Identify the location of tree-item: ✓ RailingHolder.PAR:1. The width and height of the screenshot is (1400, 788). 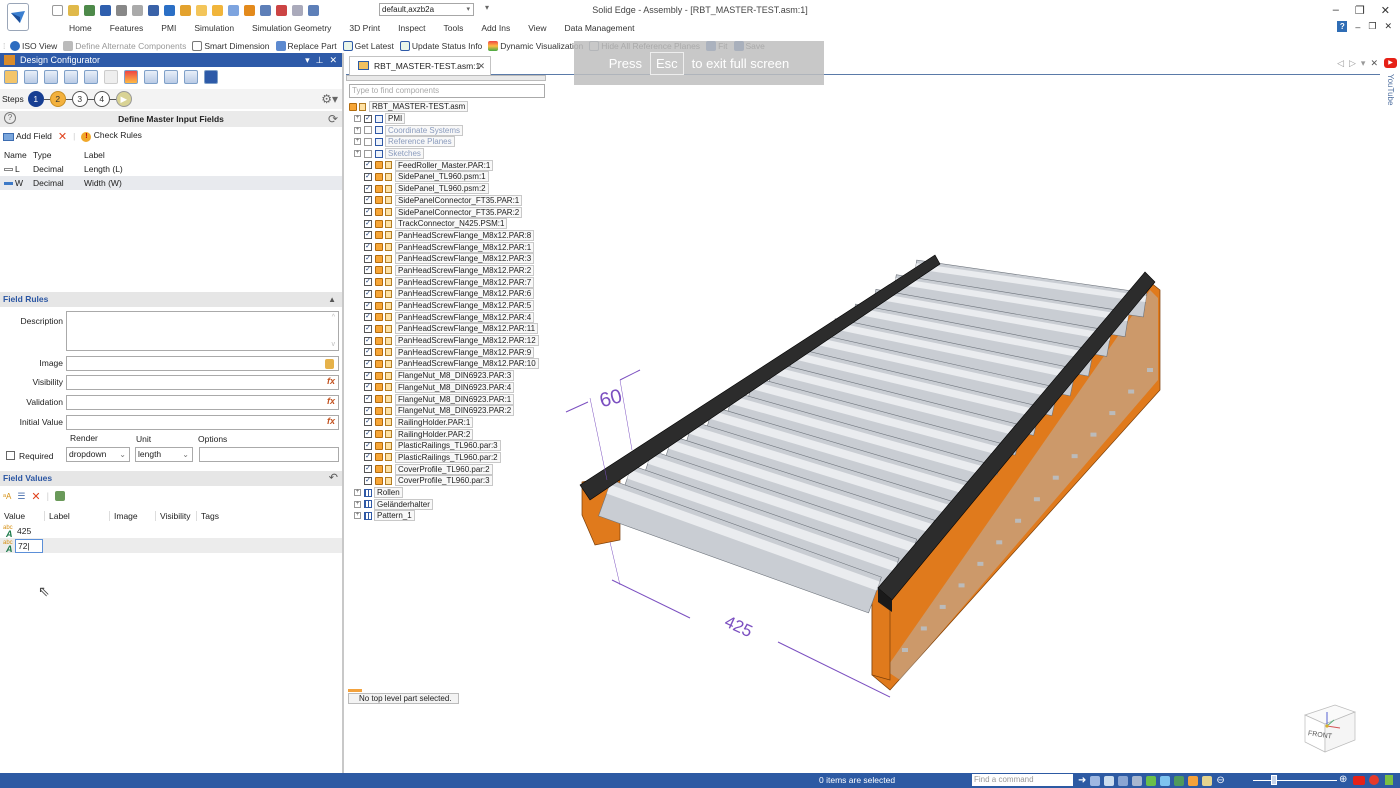
(444, 422).